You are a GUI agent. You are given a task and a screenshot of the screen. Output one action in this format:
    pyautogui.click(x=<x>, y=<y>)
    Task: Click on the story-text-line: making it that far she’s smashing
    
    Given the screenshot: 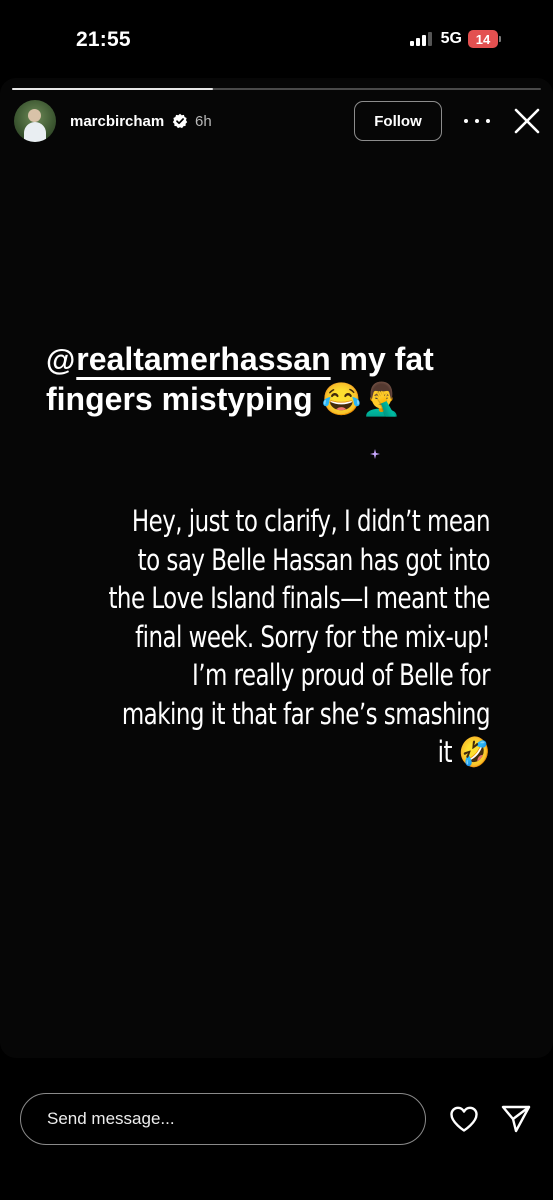 What is the action you would take?
    pyautogui.click(x=306, y=713)
    